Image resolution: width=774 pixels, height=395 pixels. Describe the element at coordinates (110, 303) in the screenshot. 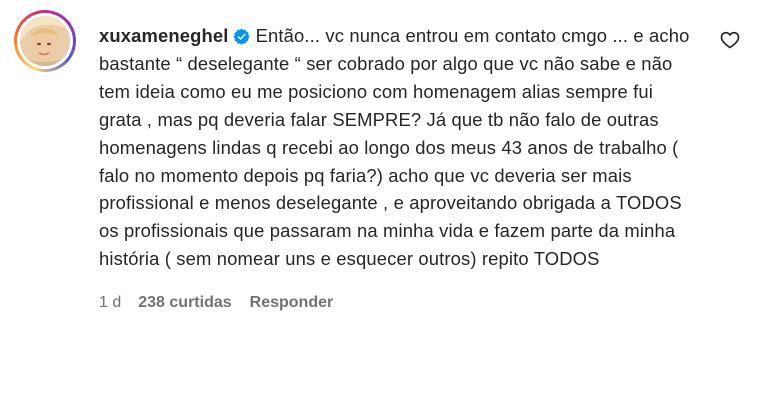

I see `comment-age: 1 d` at that location.